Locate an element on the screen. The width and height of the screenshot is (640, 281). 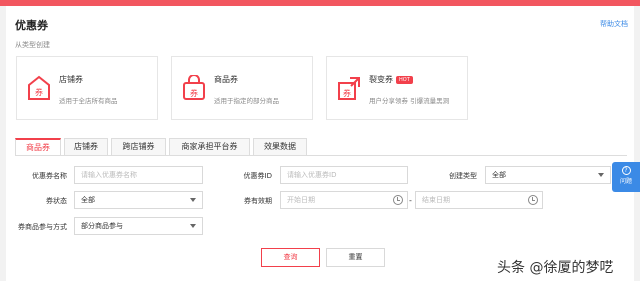
reset-button: 重置 is located at coordinates (355, 257).